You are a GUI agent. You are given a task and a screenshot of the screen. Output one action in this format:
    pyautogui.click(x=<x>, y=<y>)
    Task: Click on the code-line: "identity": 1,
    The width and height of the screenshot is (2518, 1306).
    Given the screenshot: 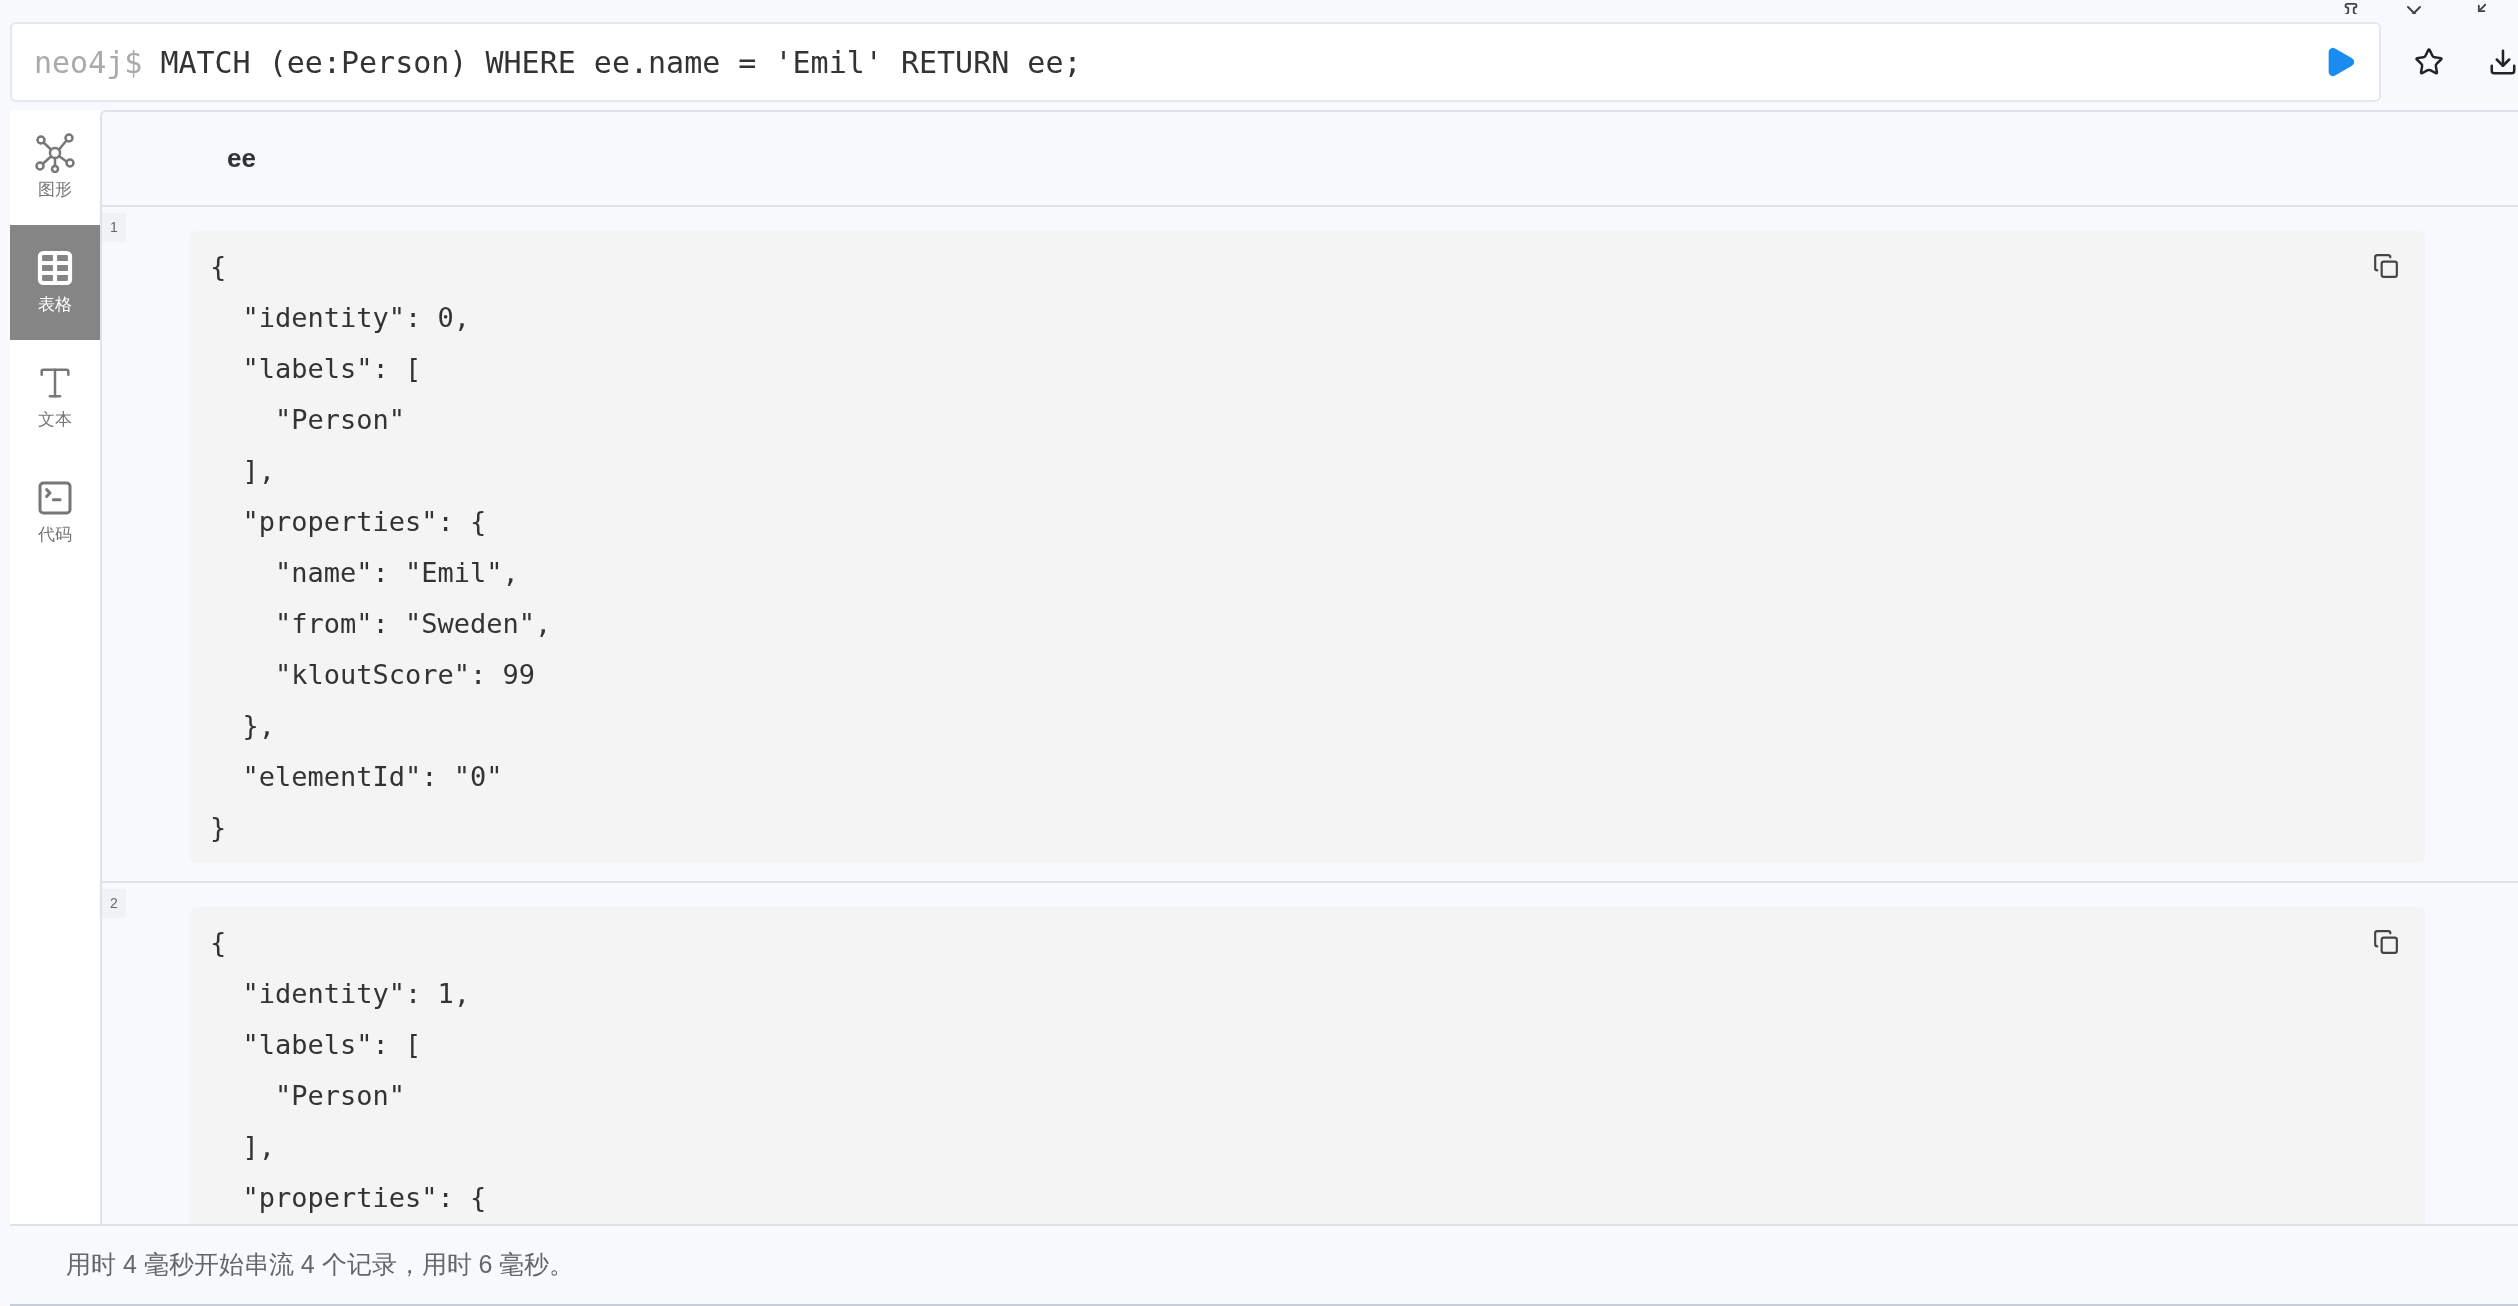 What is the action you would take?
    pyautogui.click(x=356, y=994)
    